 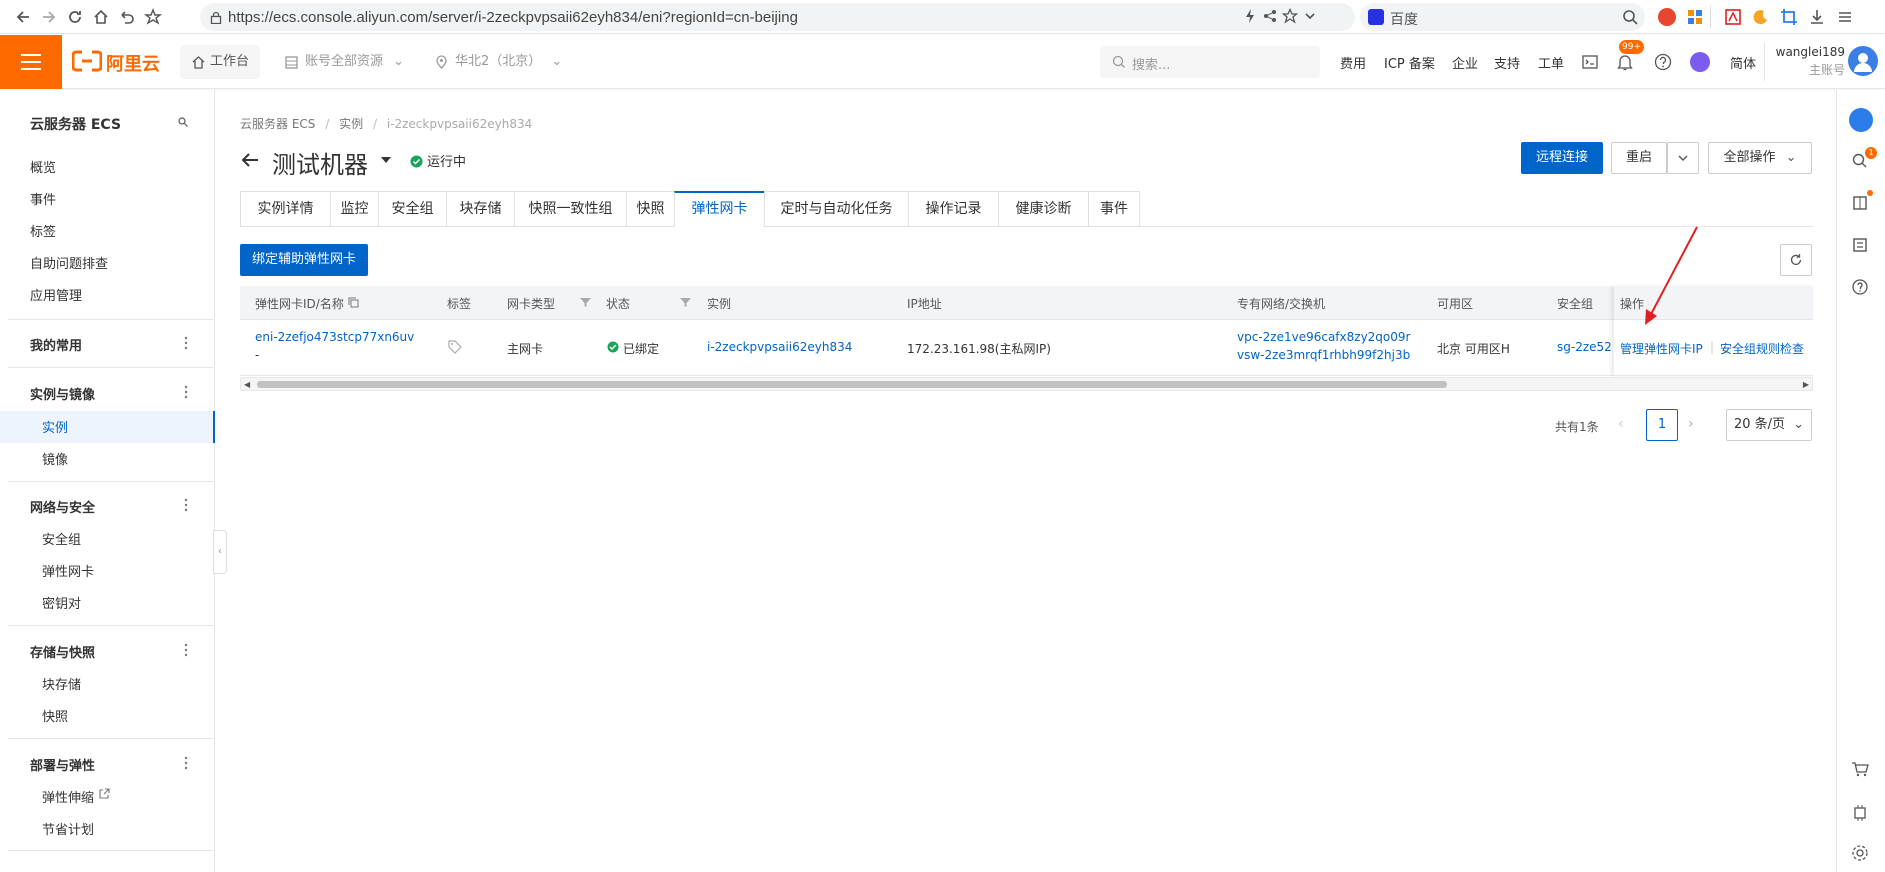 I want to click on security-group-link: sg-2ze529, so click(x=1584, y=347).